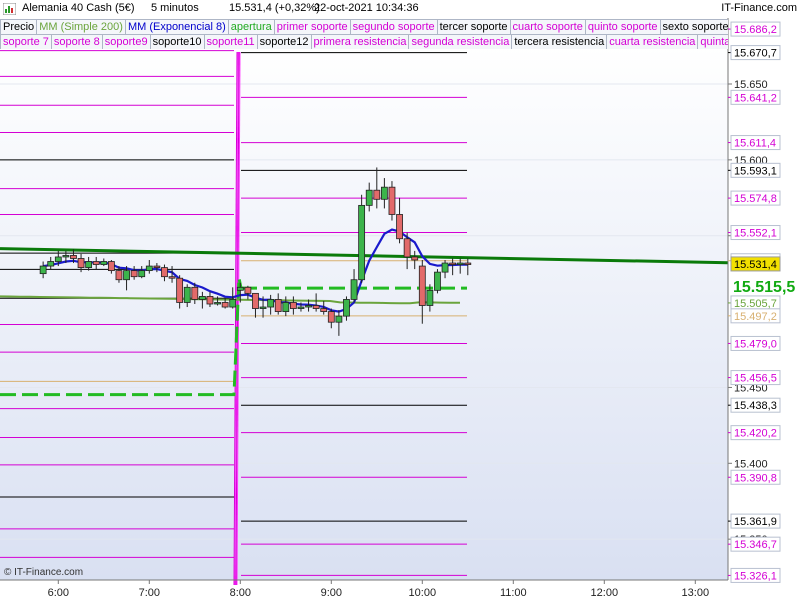 Image resolution: width=800 pixels, height=600 pixels. I want to click on legend-soporte-10: soporte10, so click(177, 41).